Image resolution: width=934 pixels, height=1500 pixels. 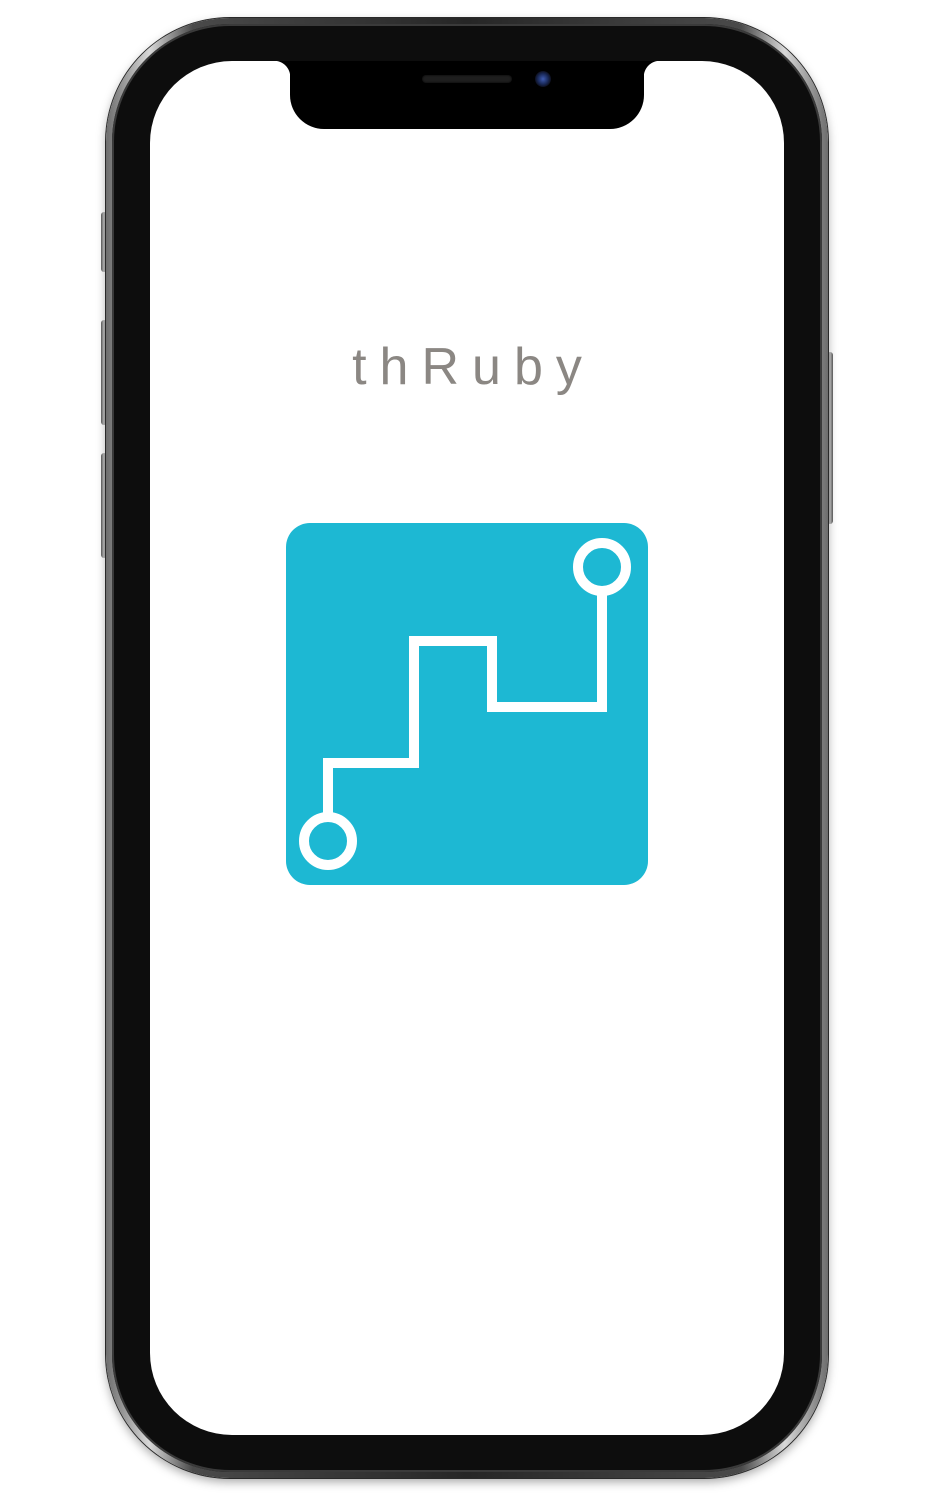 I want to click on app-title: thRuby, so click(x=473, y=367).